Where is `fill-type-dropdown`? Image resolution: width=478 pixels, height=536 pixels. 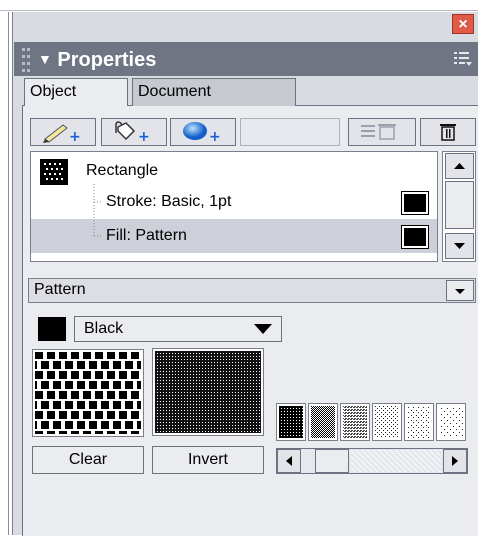
fill-type-dropdown is located at coordinates (252, 290).